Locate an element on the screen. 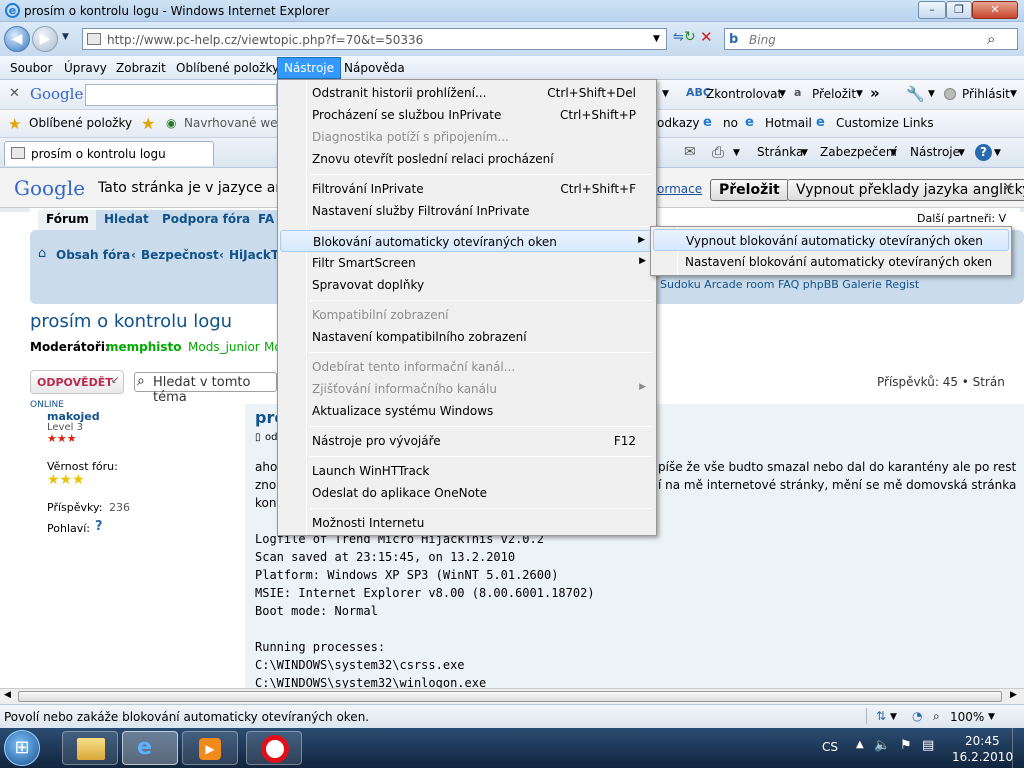  page-dropdown-icon: ▼ is located at coordinates (804, 153).